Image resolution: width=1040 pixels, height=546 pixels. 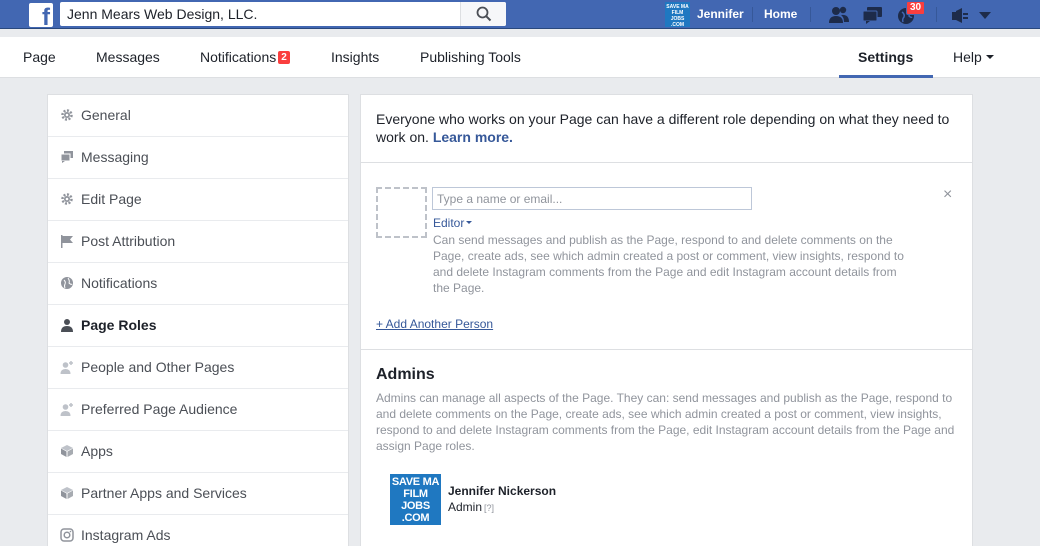 What do you see at coordinates (97, 451) in the screenshot?
I see `sidebar-item-label: Apps` at bounding box center [97, 451].